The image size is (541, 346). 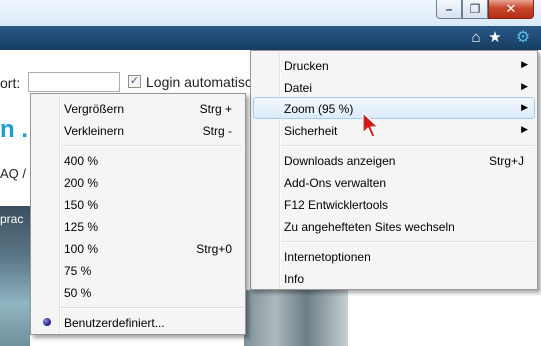 What do you see at coordinates (311, 131) in the screenshot?
I see `menu-item-label: Sicherheit` at bounding box center [311, 131].